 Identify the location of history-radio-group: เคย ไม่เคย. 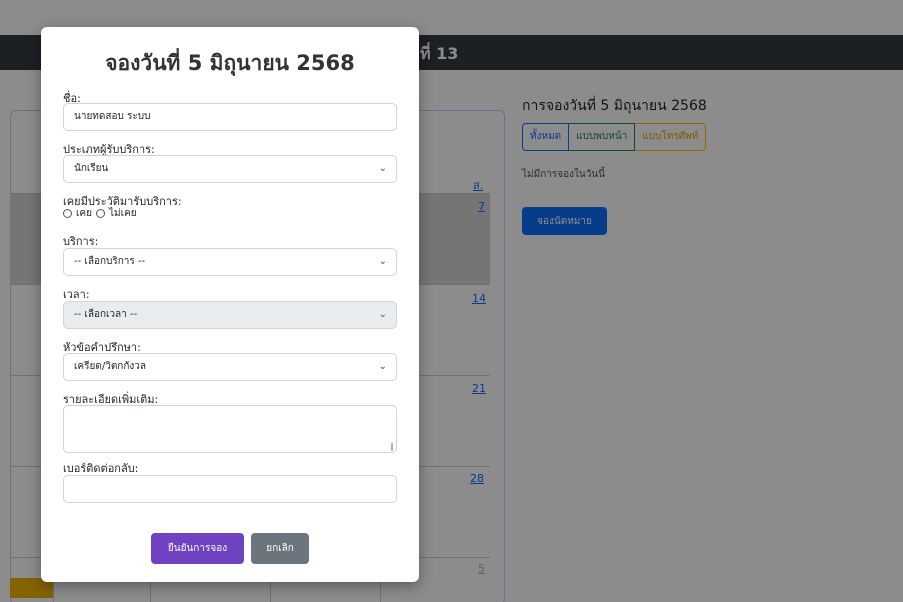
(100, 213).